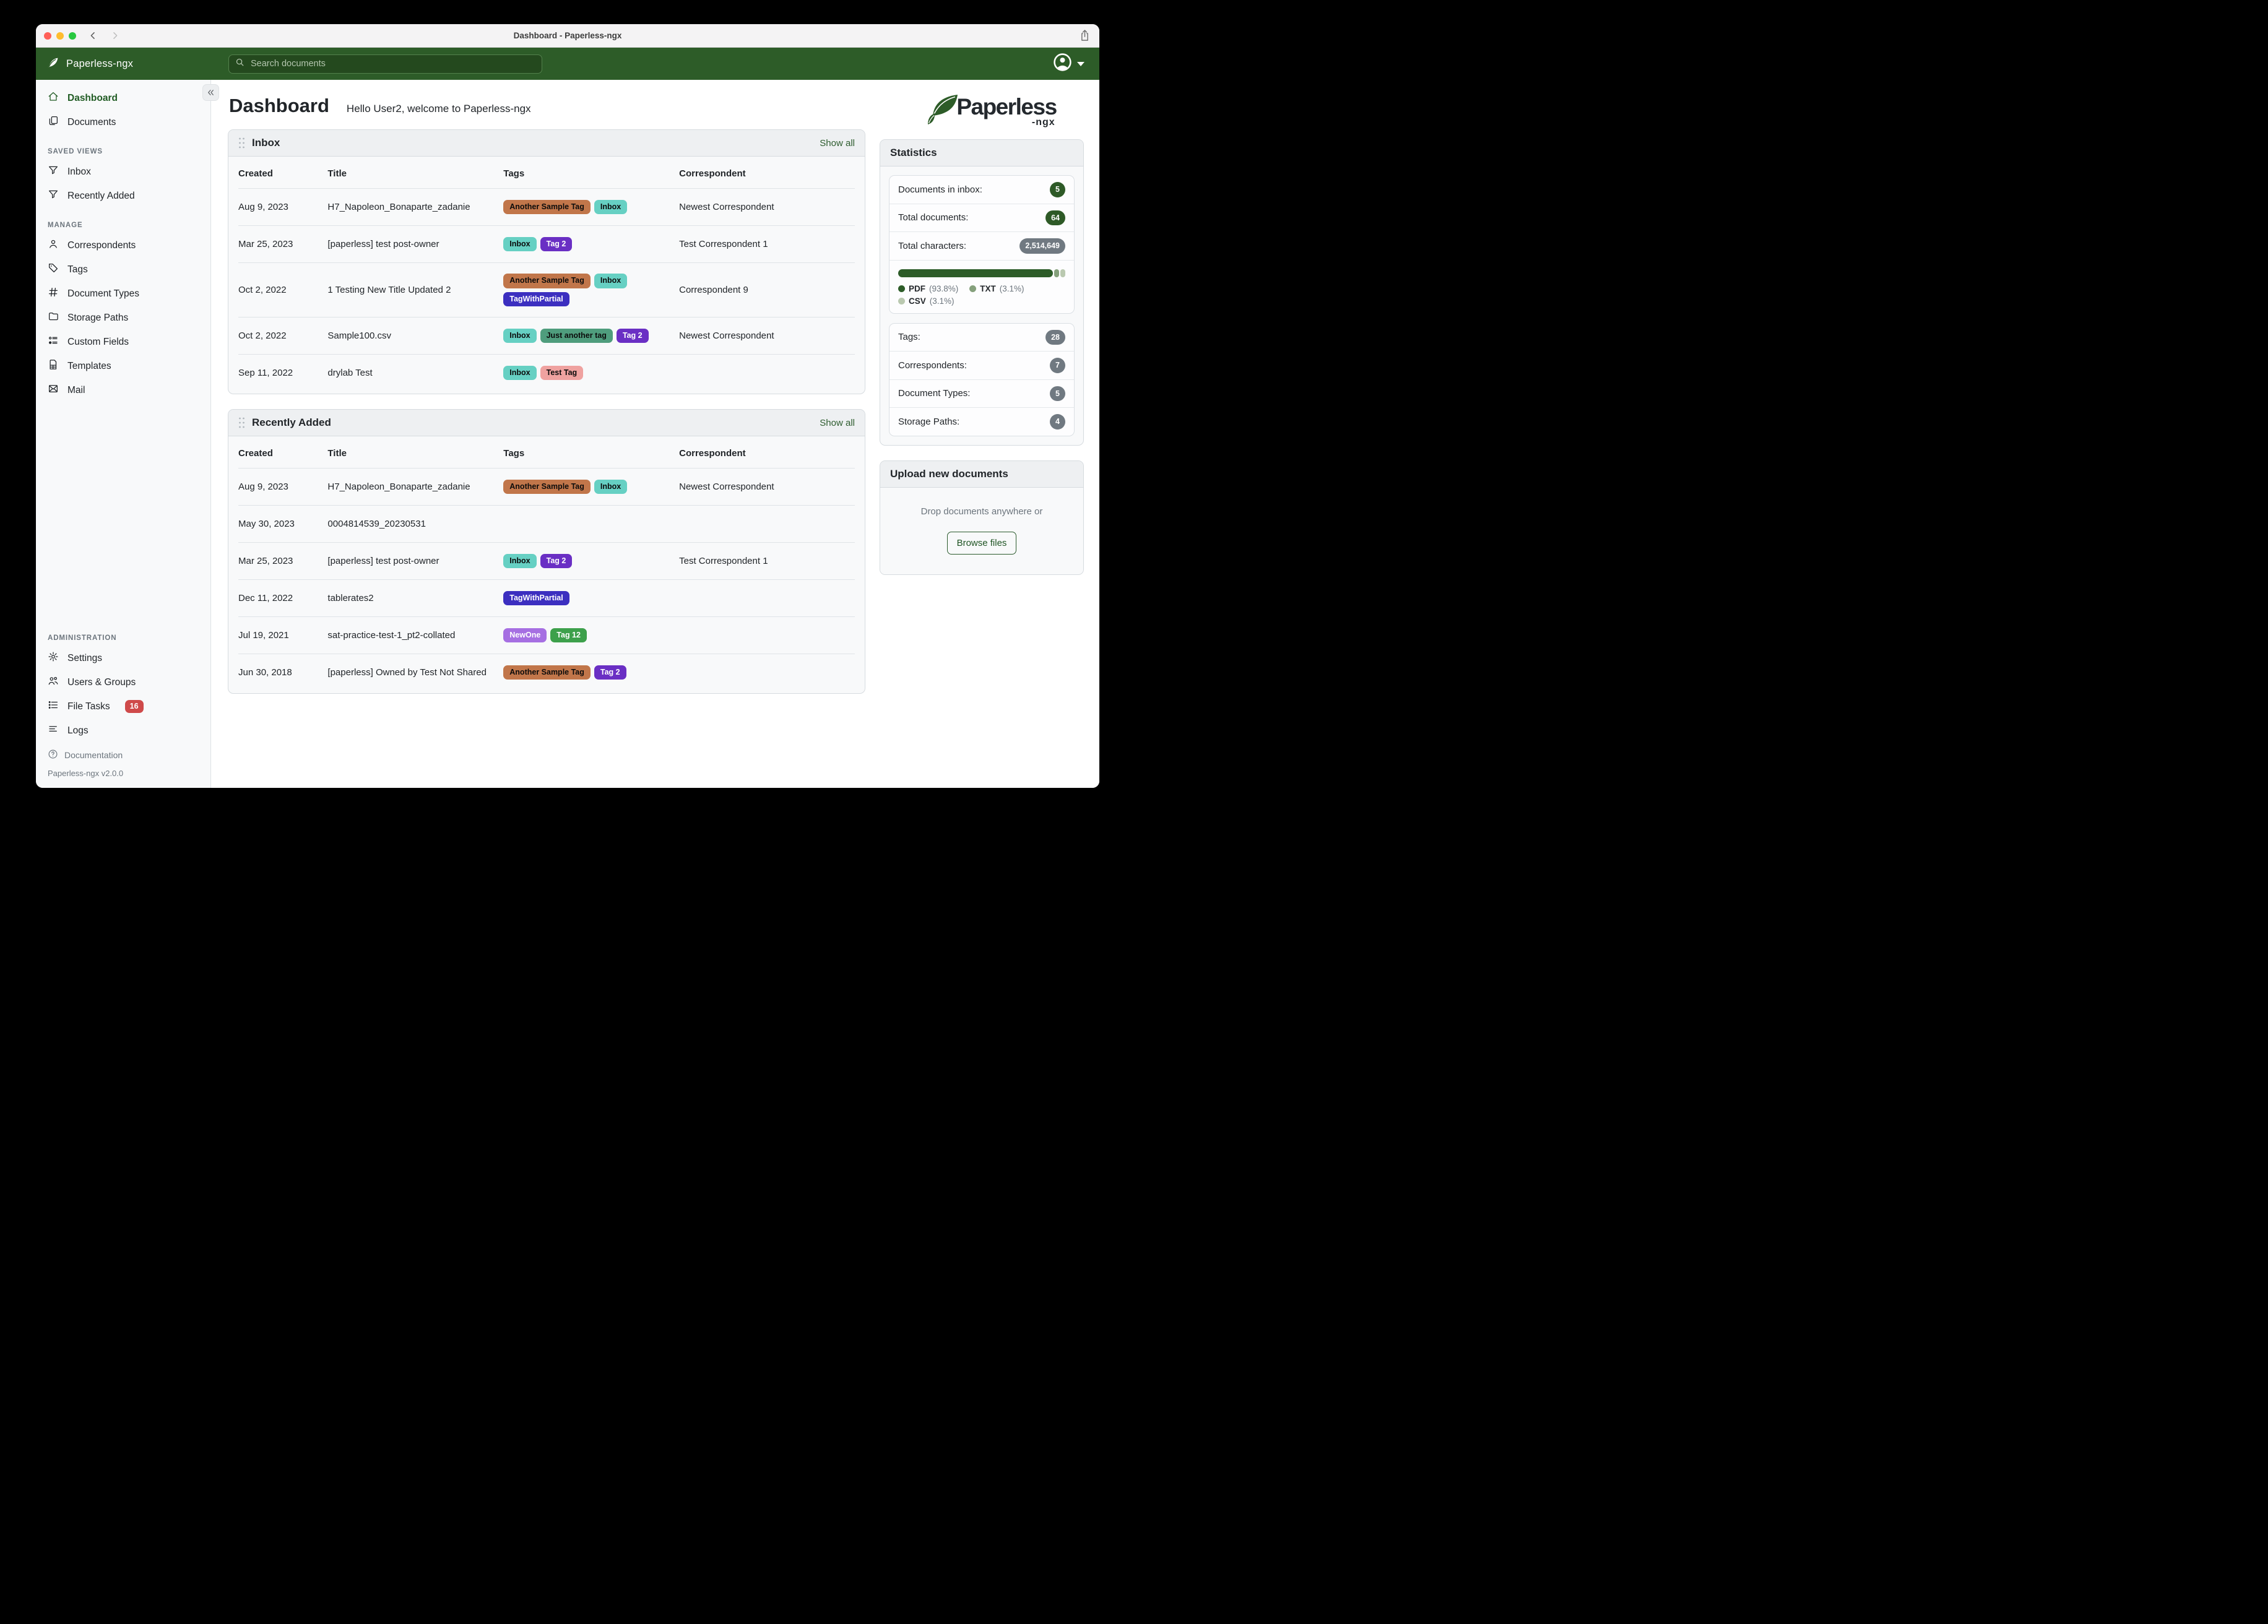  What do you see at coordinates (350, 598) in the screenshot?
I see `cell-title: tablerates2` at bounding box center [350, 598].